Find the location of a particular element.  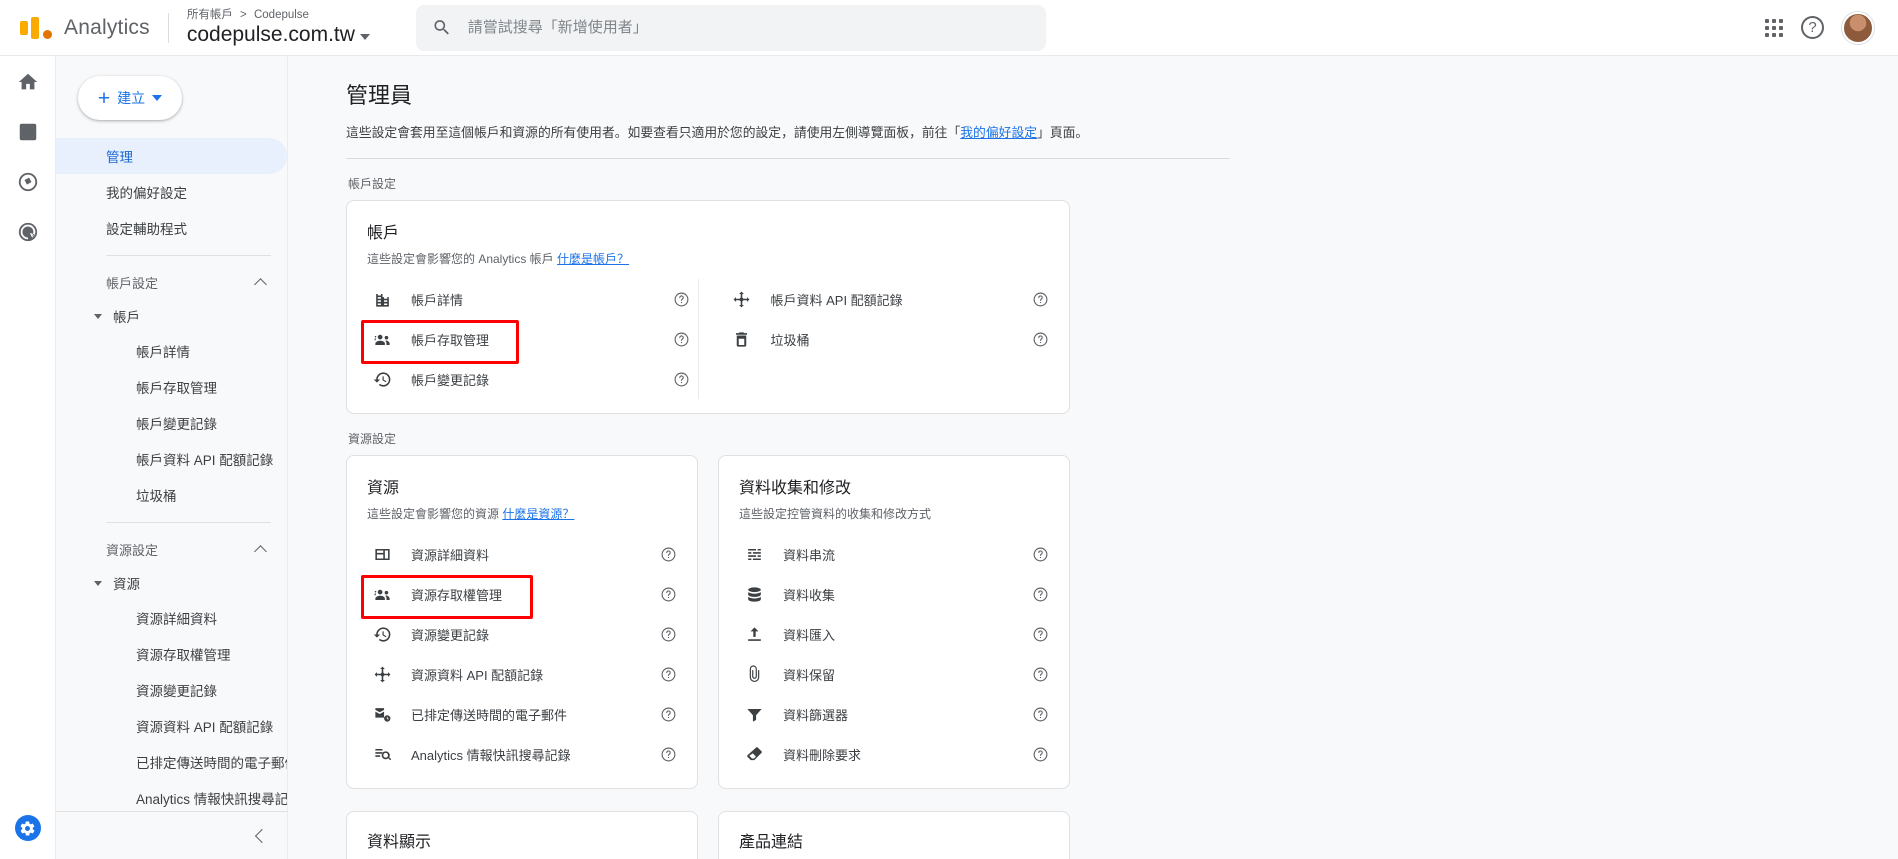

sidebar-collapse-button is located at coordinates (171, 835).